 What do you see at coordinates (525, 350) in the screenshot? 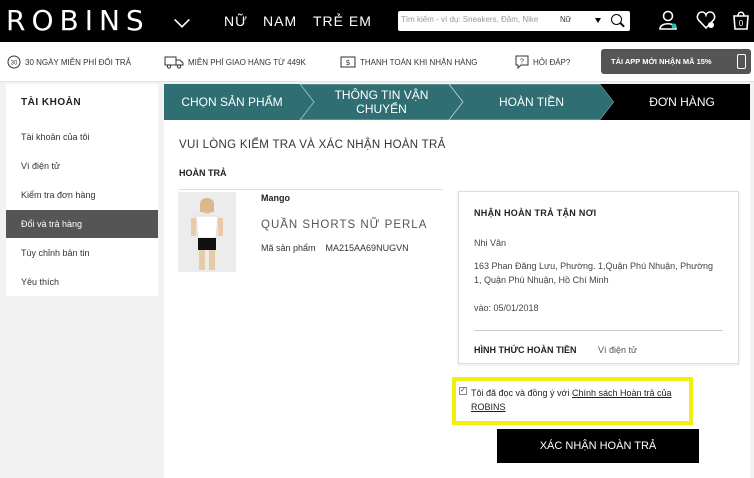
I see `refund-method-label: HÌNH THỨC HOÀN TIỀN` at bounding box center [525, 350].